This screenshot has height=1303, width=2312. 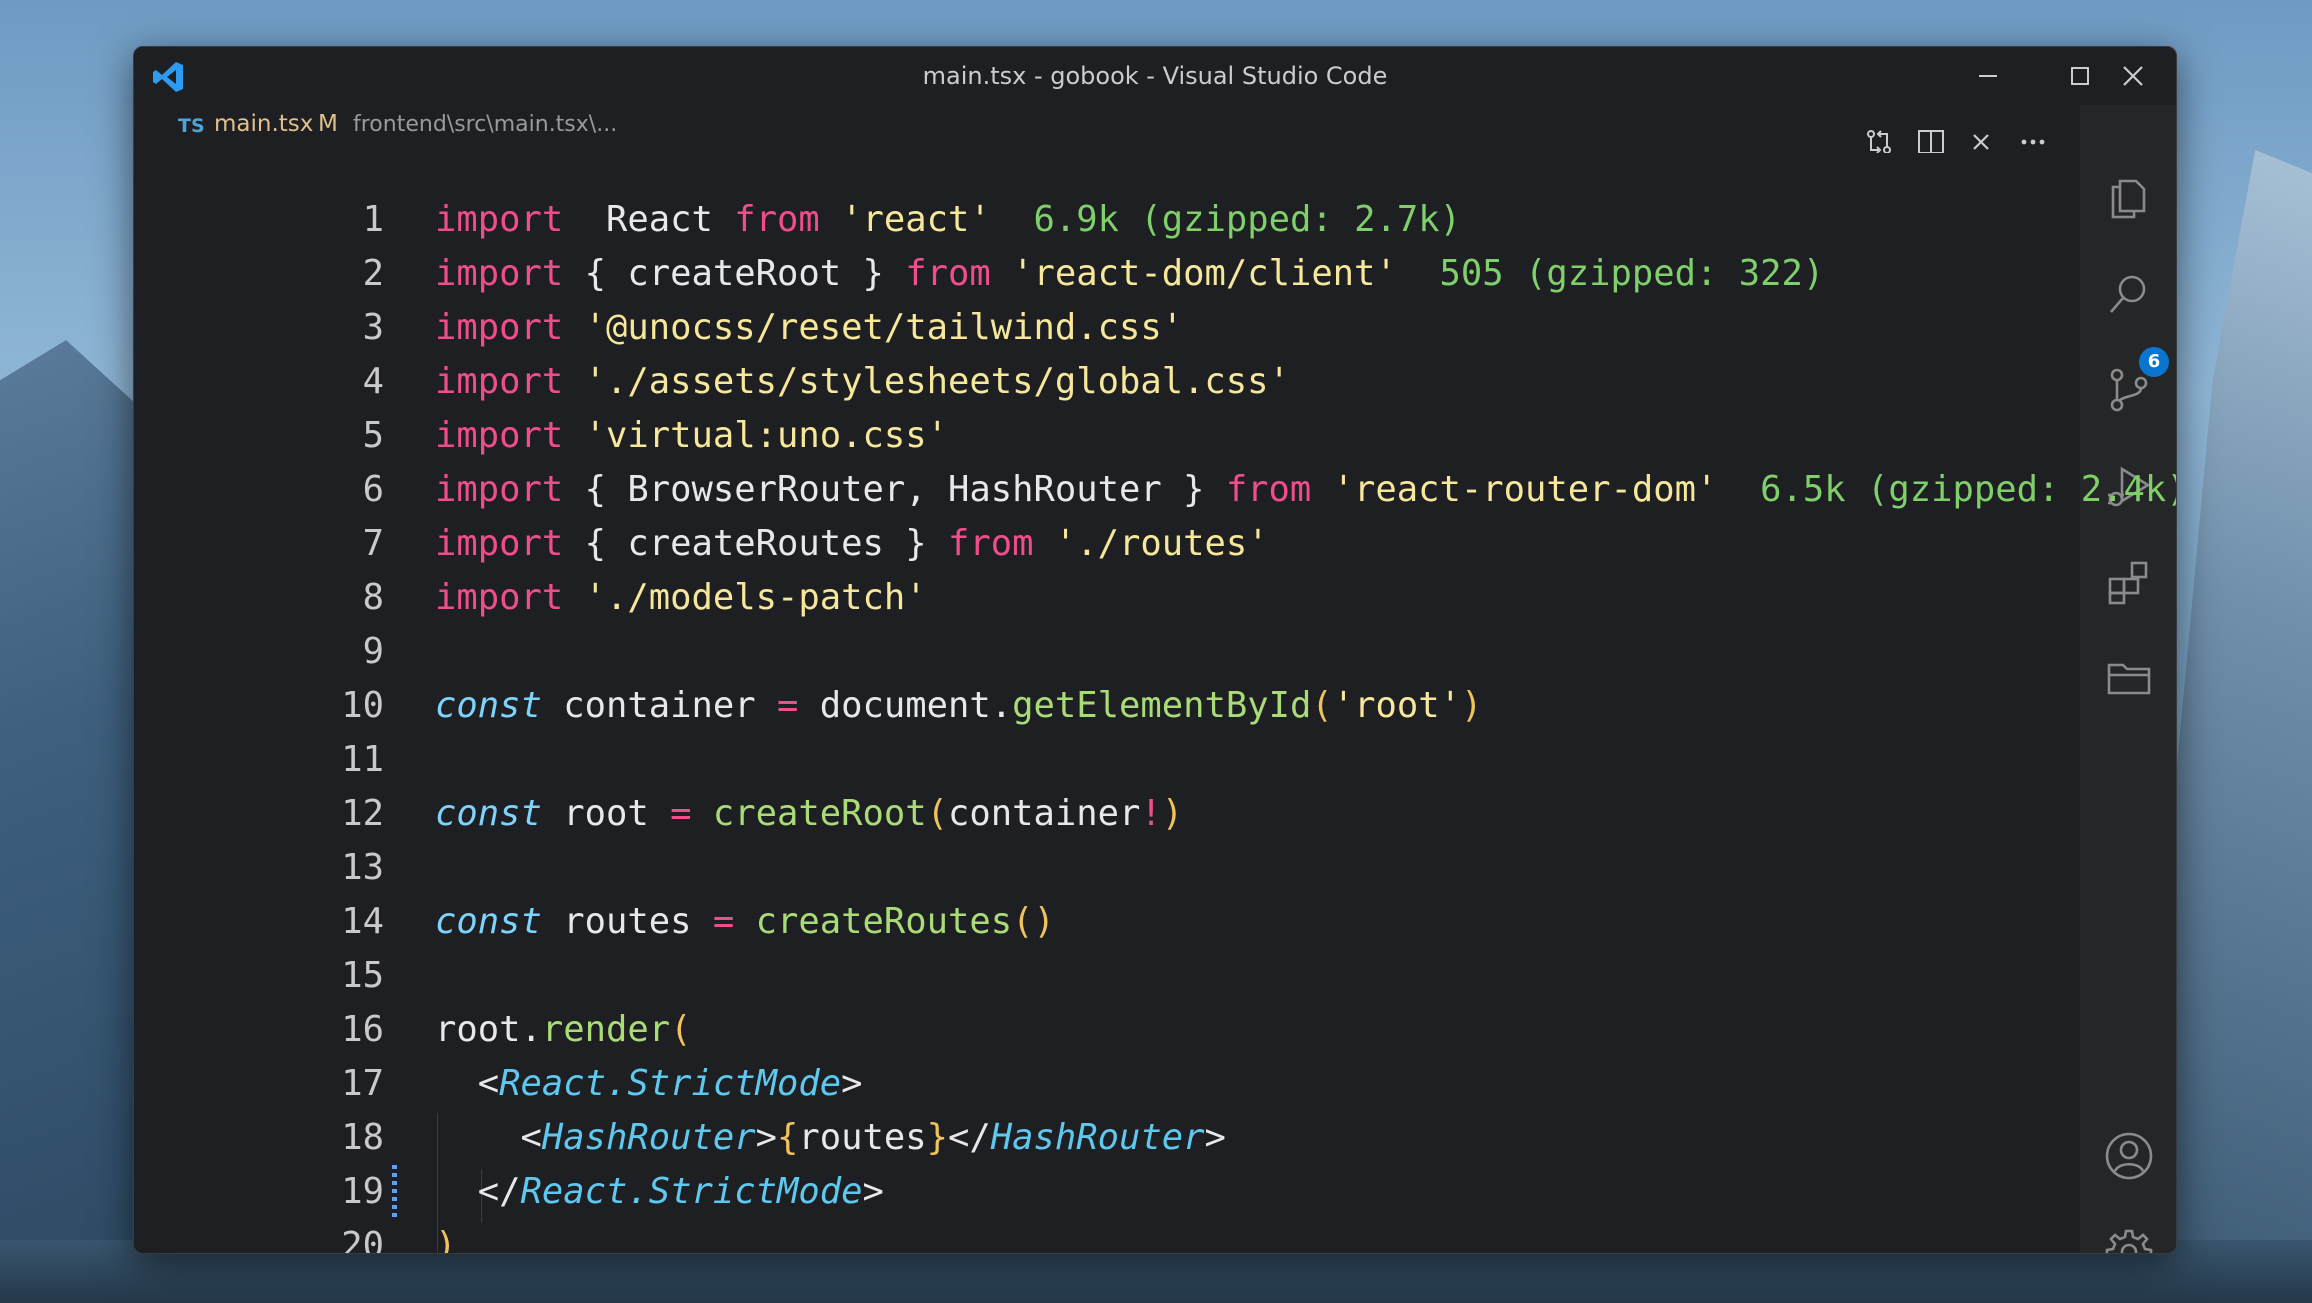 I want to click on code-line: 7 import { createRoutes } from './routes', so click(x=1104, y=544).